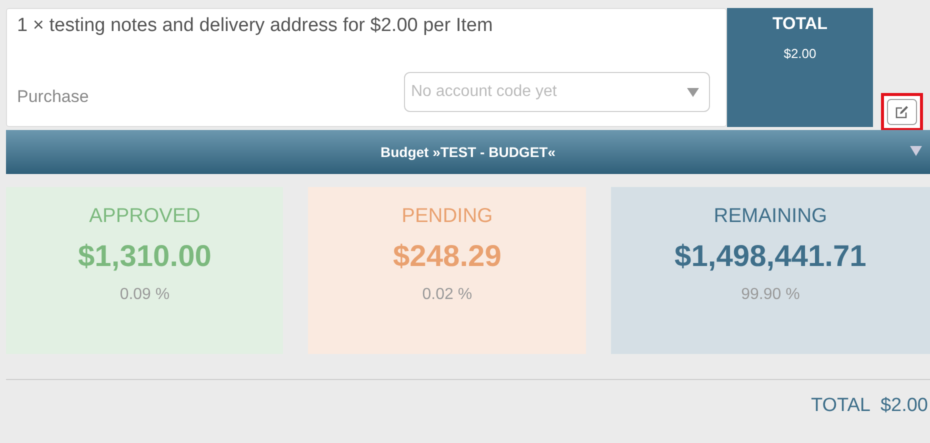 This screenshot has height=443, width=930. What do you see at coordinates (144, 216) in the screenshot?
I see `stat-label: APPROVED` at bounding box center [144, 216].